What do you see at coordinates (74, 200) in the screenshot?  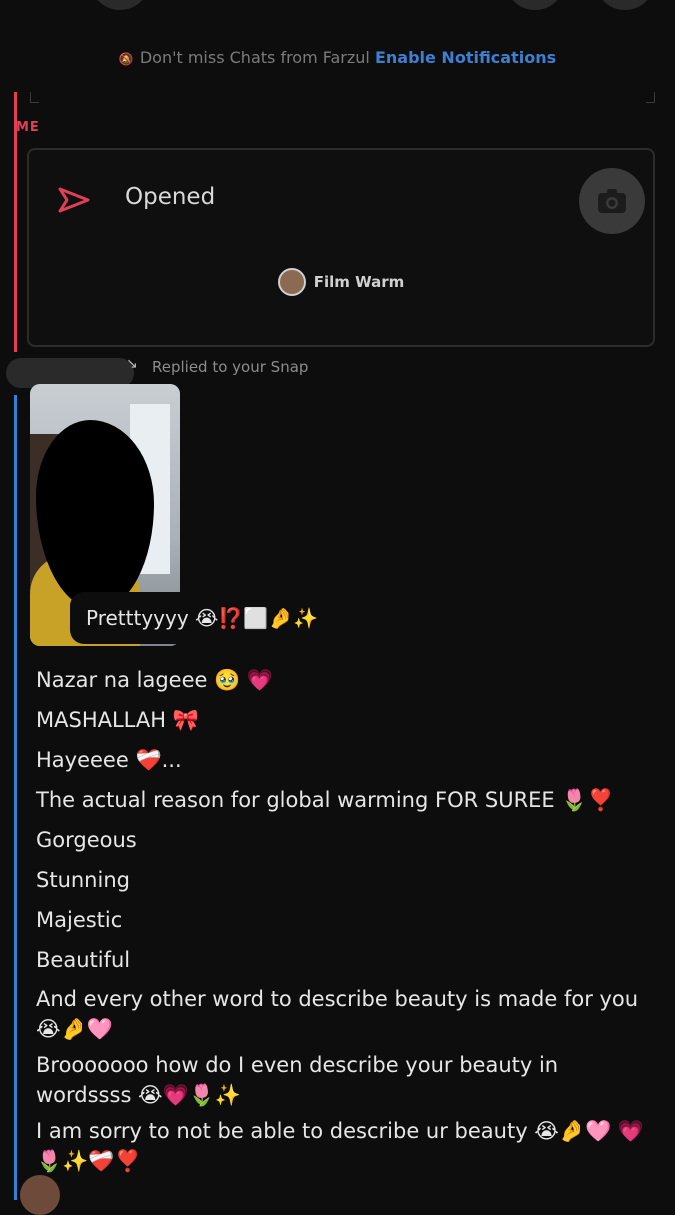 I see `open-snap-arrow-icon` at bounding box center [74, 200].